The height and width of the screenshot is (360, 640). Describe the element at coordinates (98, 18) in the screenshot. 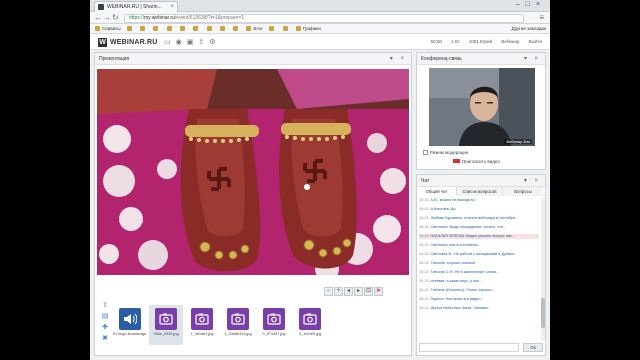

I see `back-icon: ←` at that location.